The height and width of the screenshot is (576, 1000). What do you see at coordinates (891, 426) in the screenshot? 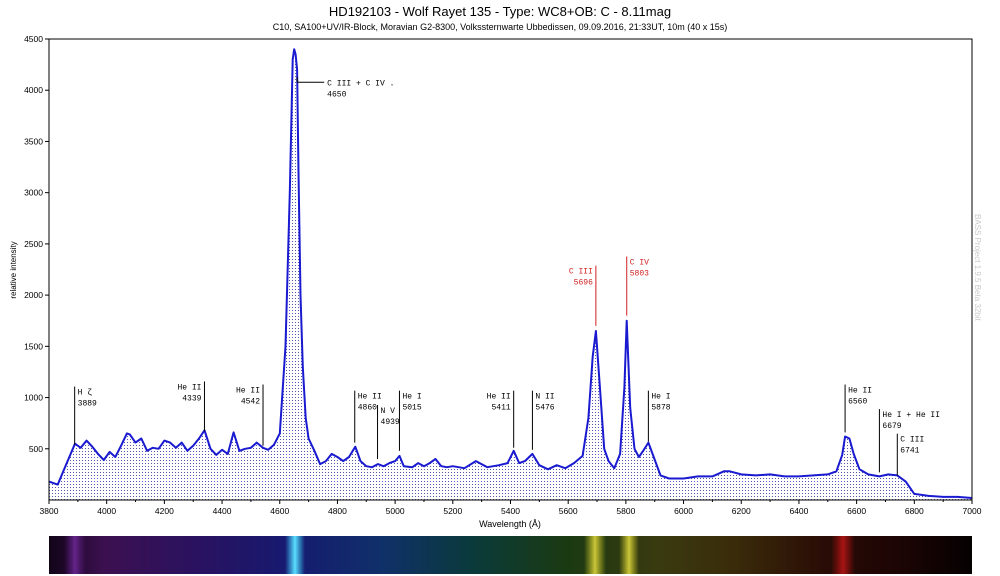
I see `annotation-wavelength: 6679` at bounding box center [891, 426].